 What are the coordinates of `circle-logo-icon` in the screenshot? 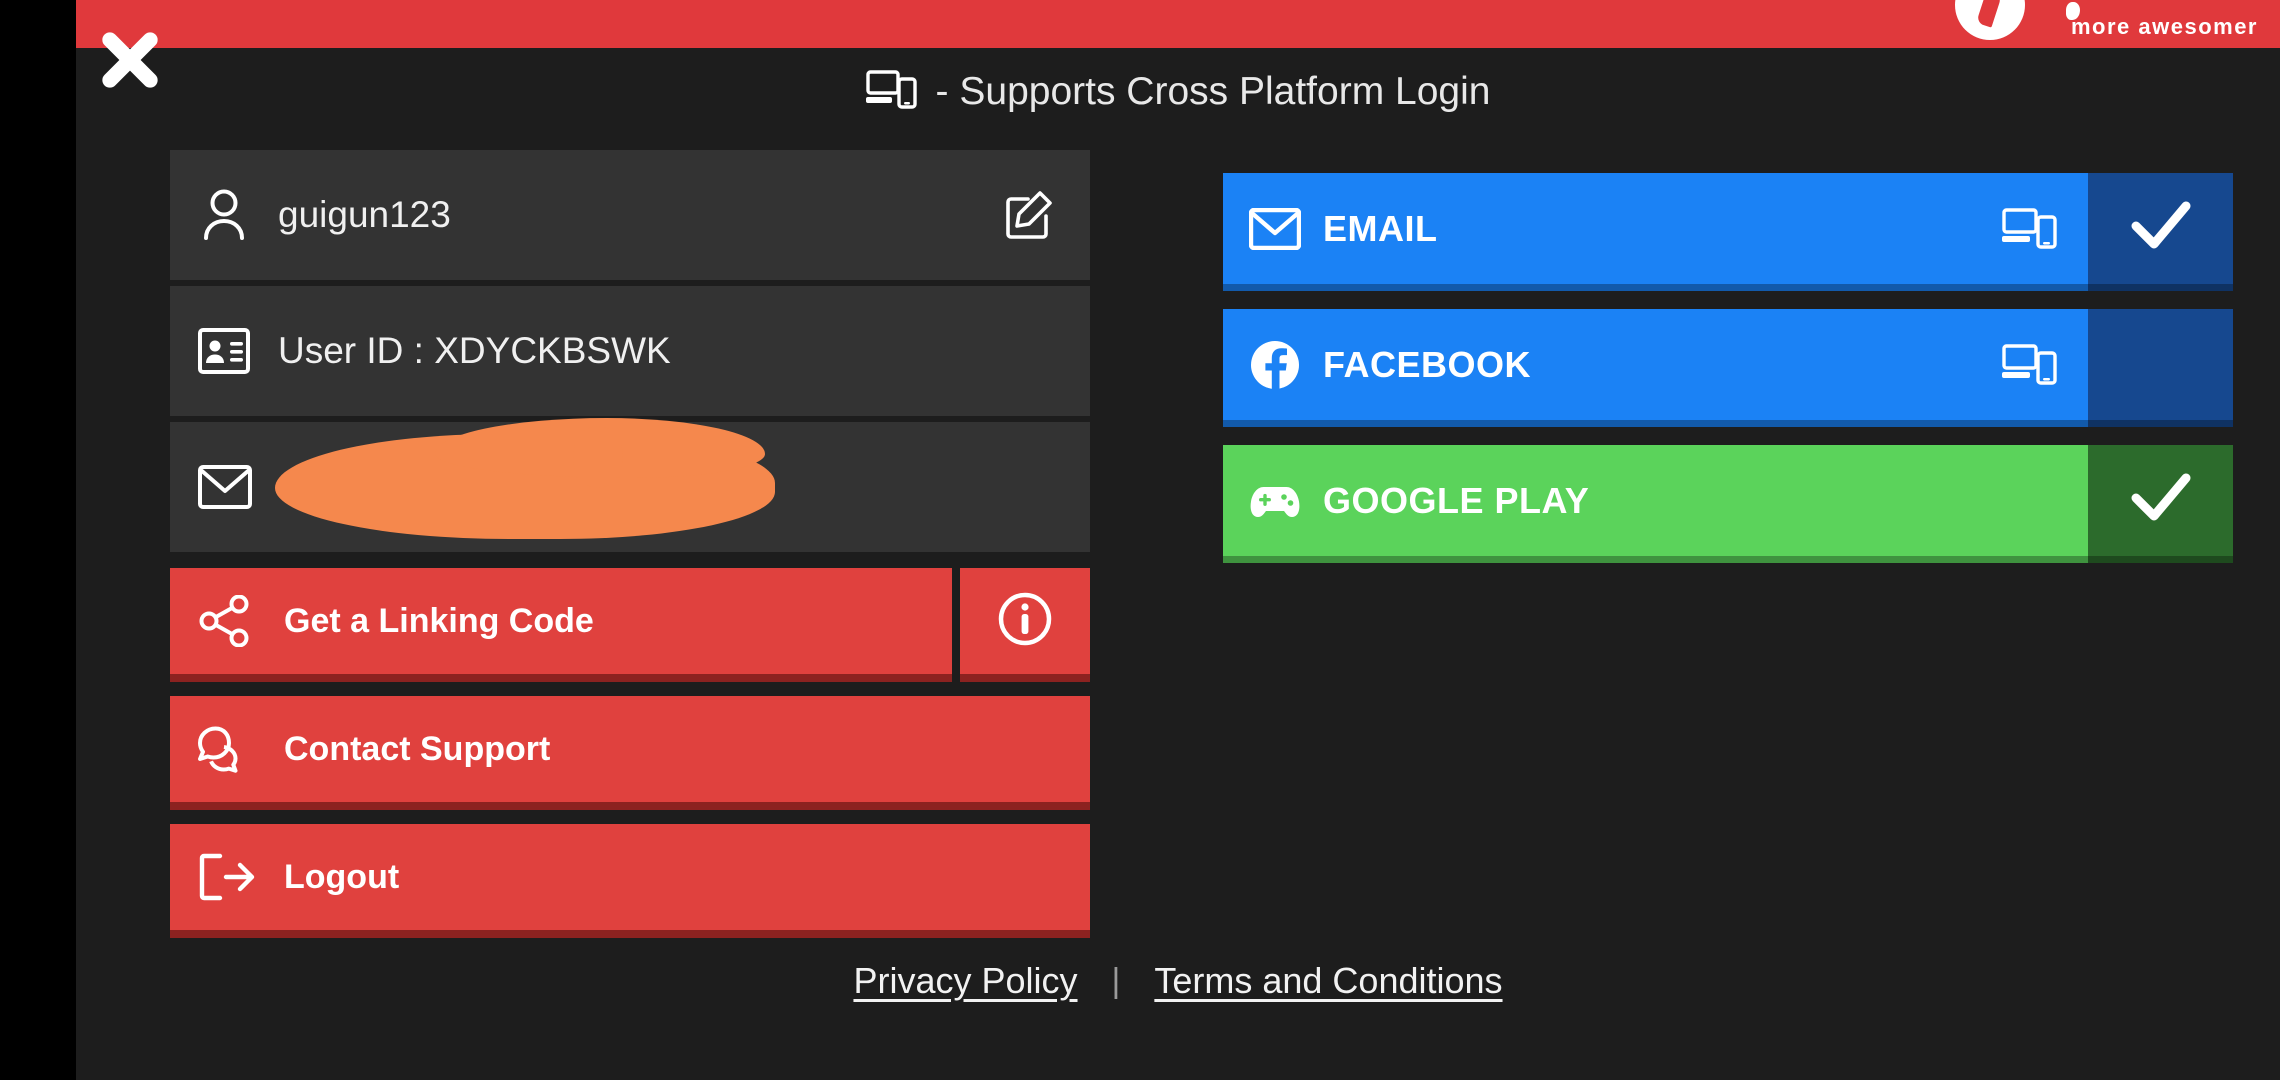 It's located at (1990, 20).